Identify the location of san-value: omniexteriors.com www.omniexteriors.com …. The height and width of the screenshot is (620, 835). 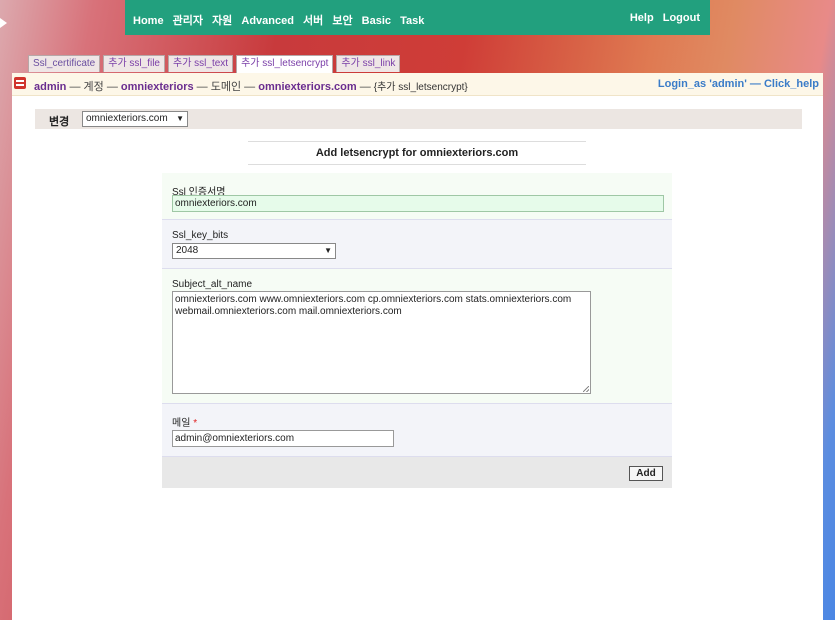
(373, 305).